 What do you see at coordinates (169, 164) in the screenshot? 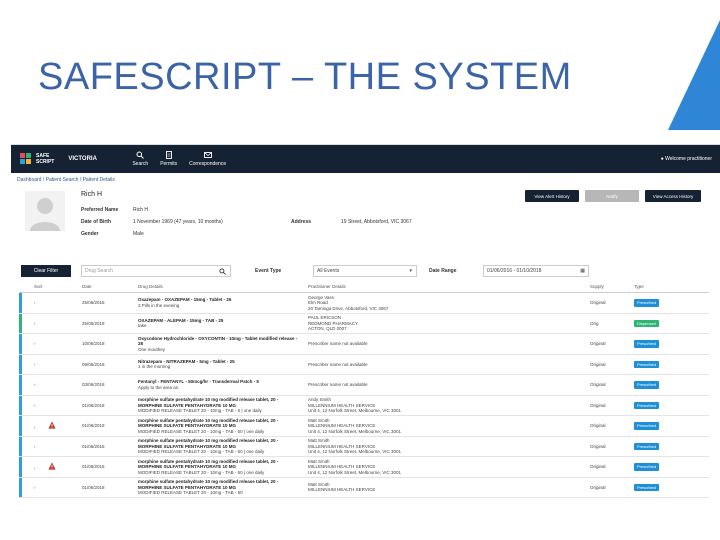
I see `nav-permits-label: Permits` at bounding box center [169, 164].